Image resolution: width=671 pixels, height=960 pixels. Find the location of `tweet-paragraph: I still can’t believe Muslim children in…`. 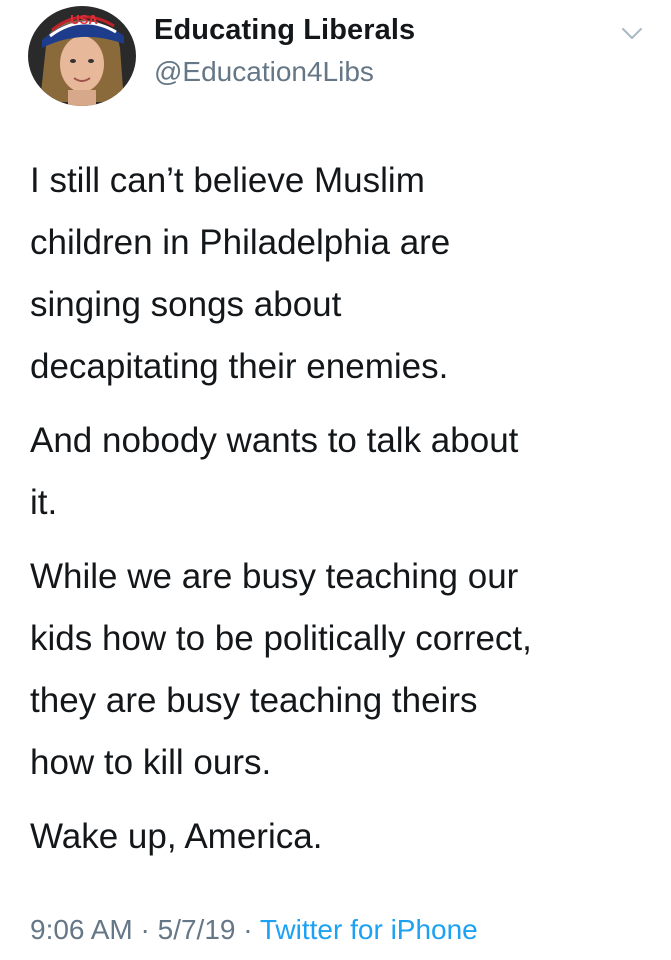

tweet-paragraph: I still can’t believe Muslim children in… is located at coordinates (240, 273).